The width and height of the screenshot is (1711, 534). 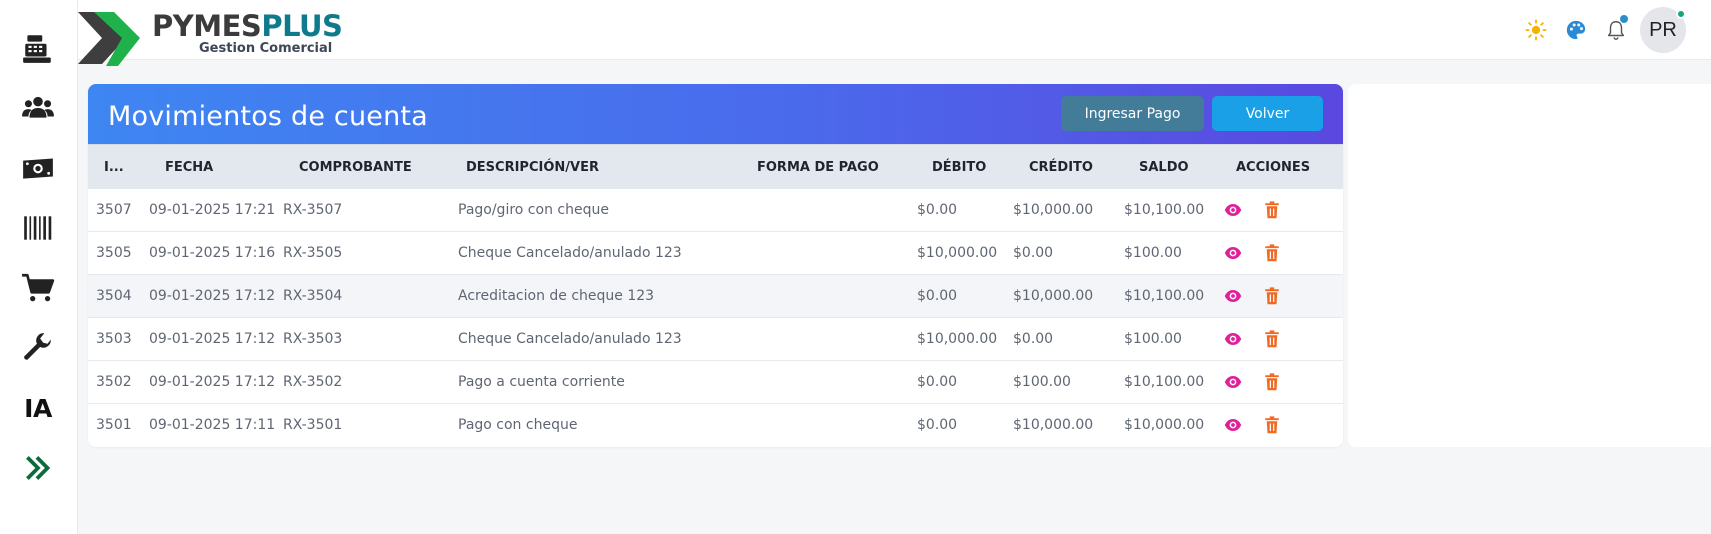 I want to click on sidebar-item-users, so click(x=38, y=108).